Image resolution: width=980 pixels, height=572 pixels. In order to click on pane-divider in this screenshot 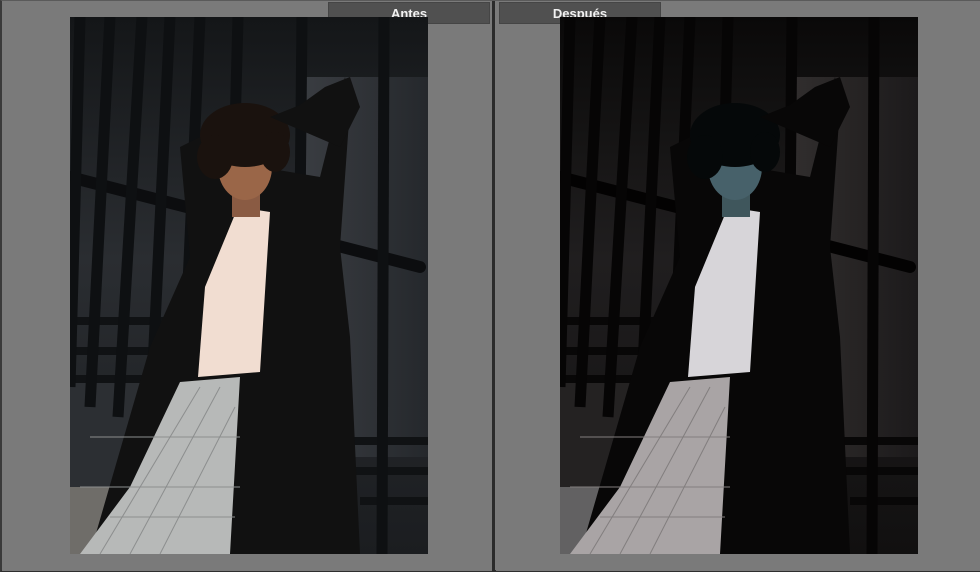, I will do `click(493, 286)`.